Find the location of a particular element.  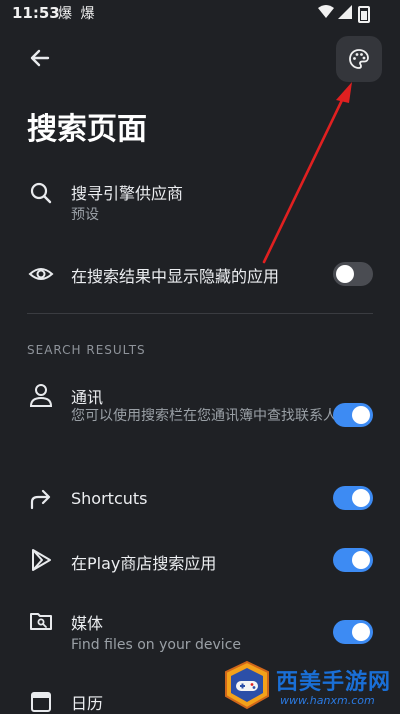

search-icon is located at coordinates (41, 193).